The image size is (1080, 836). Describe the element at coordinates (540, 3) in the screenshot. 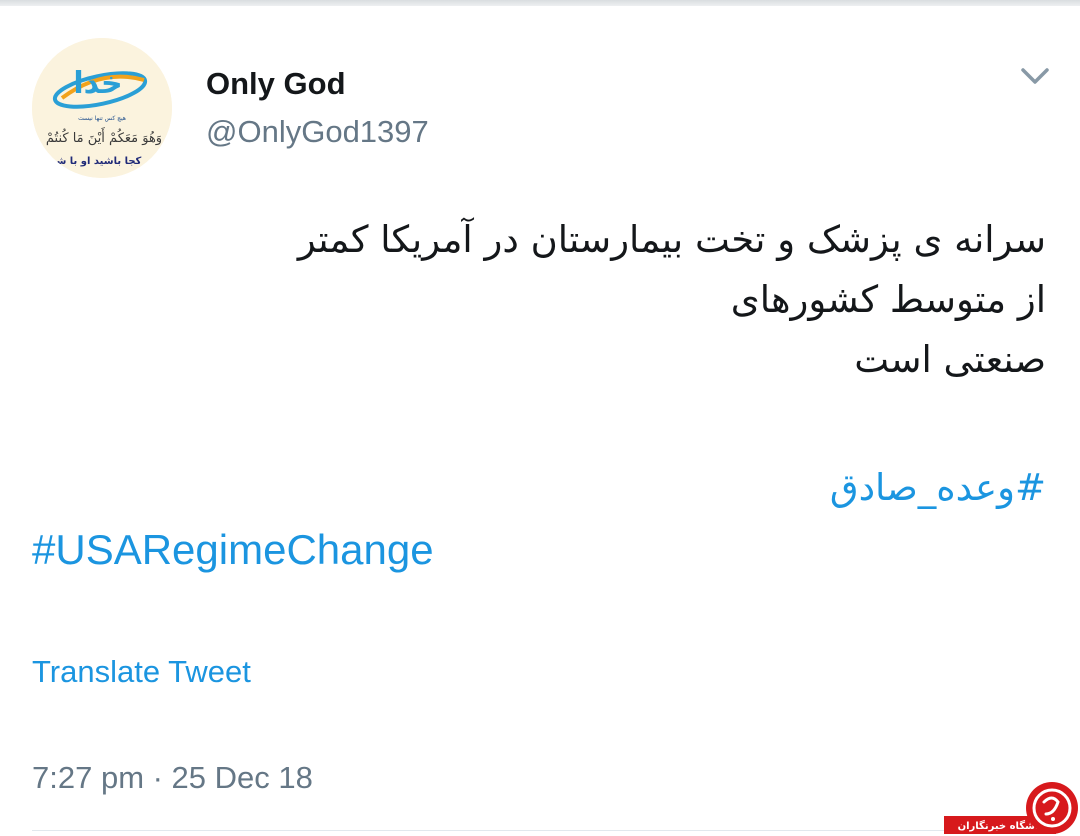

I see `top-divider` at that location.